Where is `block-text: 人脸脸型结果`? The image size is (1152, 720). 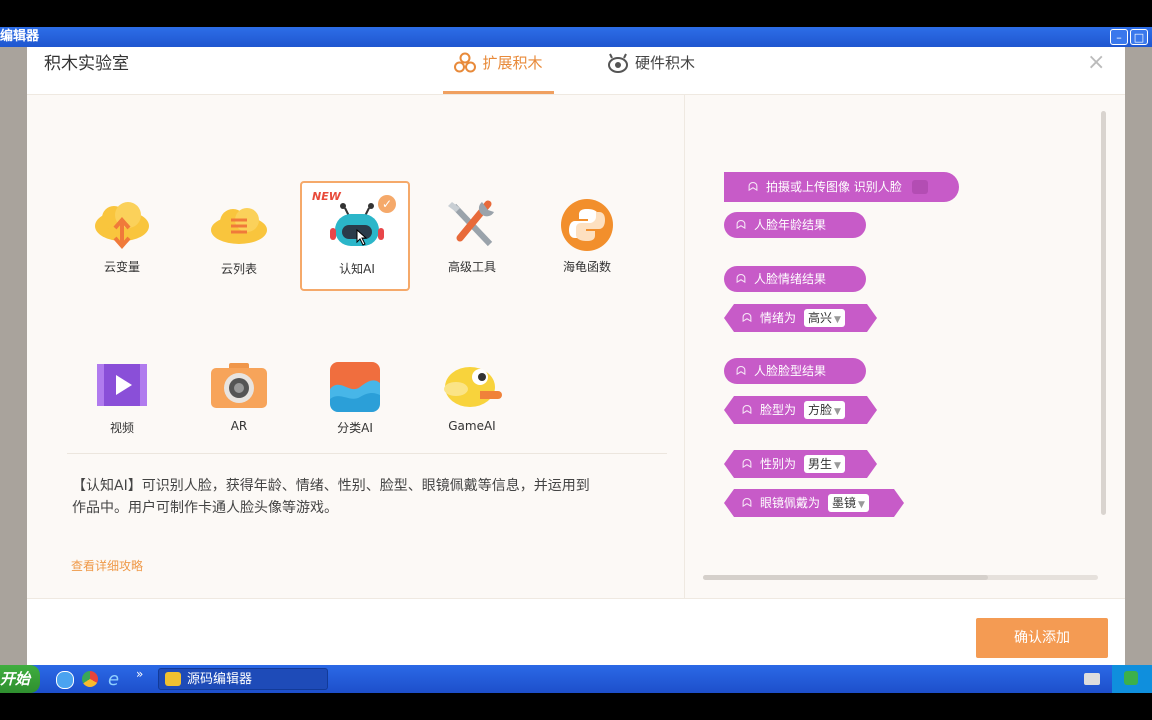 block-text: 人脸脸型结果 is located at coordinates (789, 371).